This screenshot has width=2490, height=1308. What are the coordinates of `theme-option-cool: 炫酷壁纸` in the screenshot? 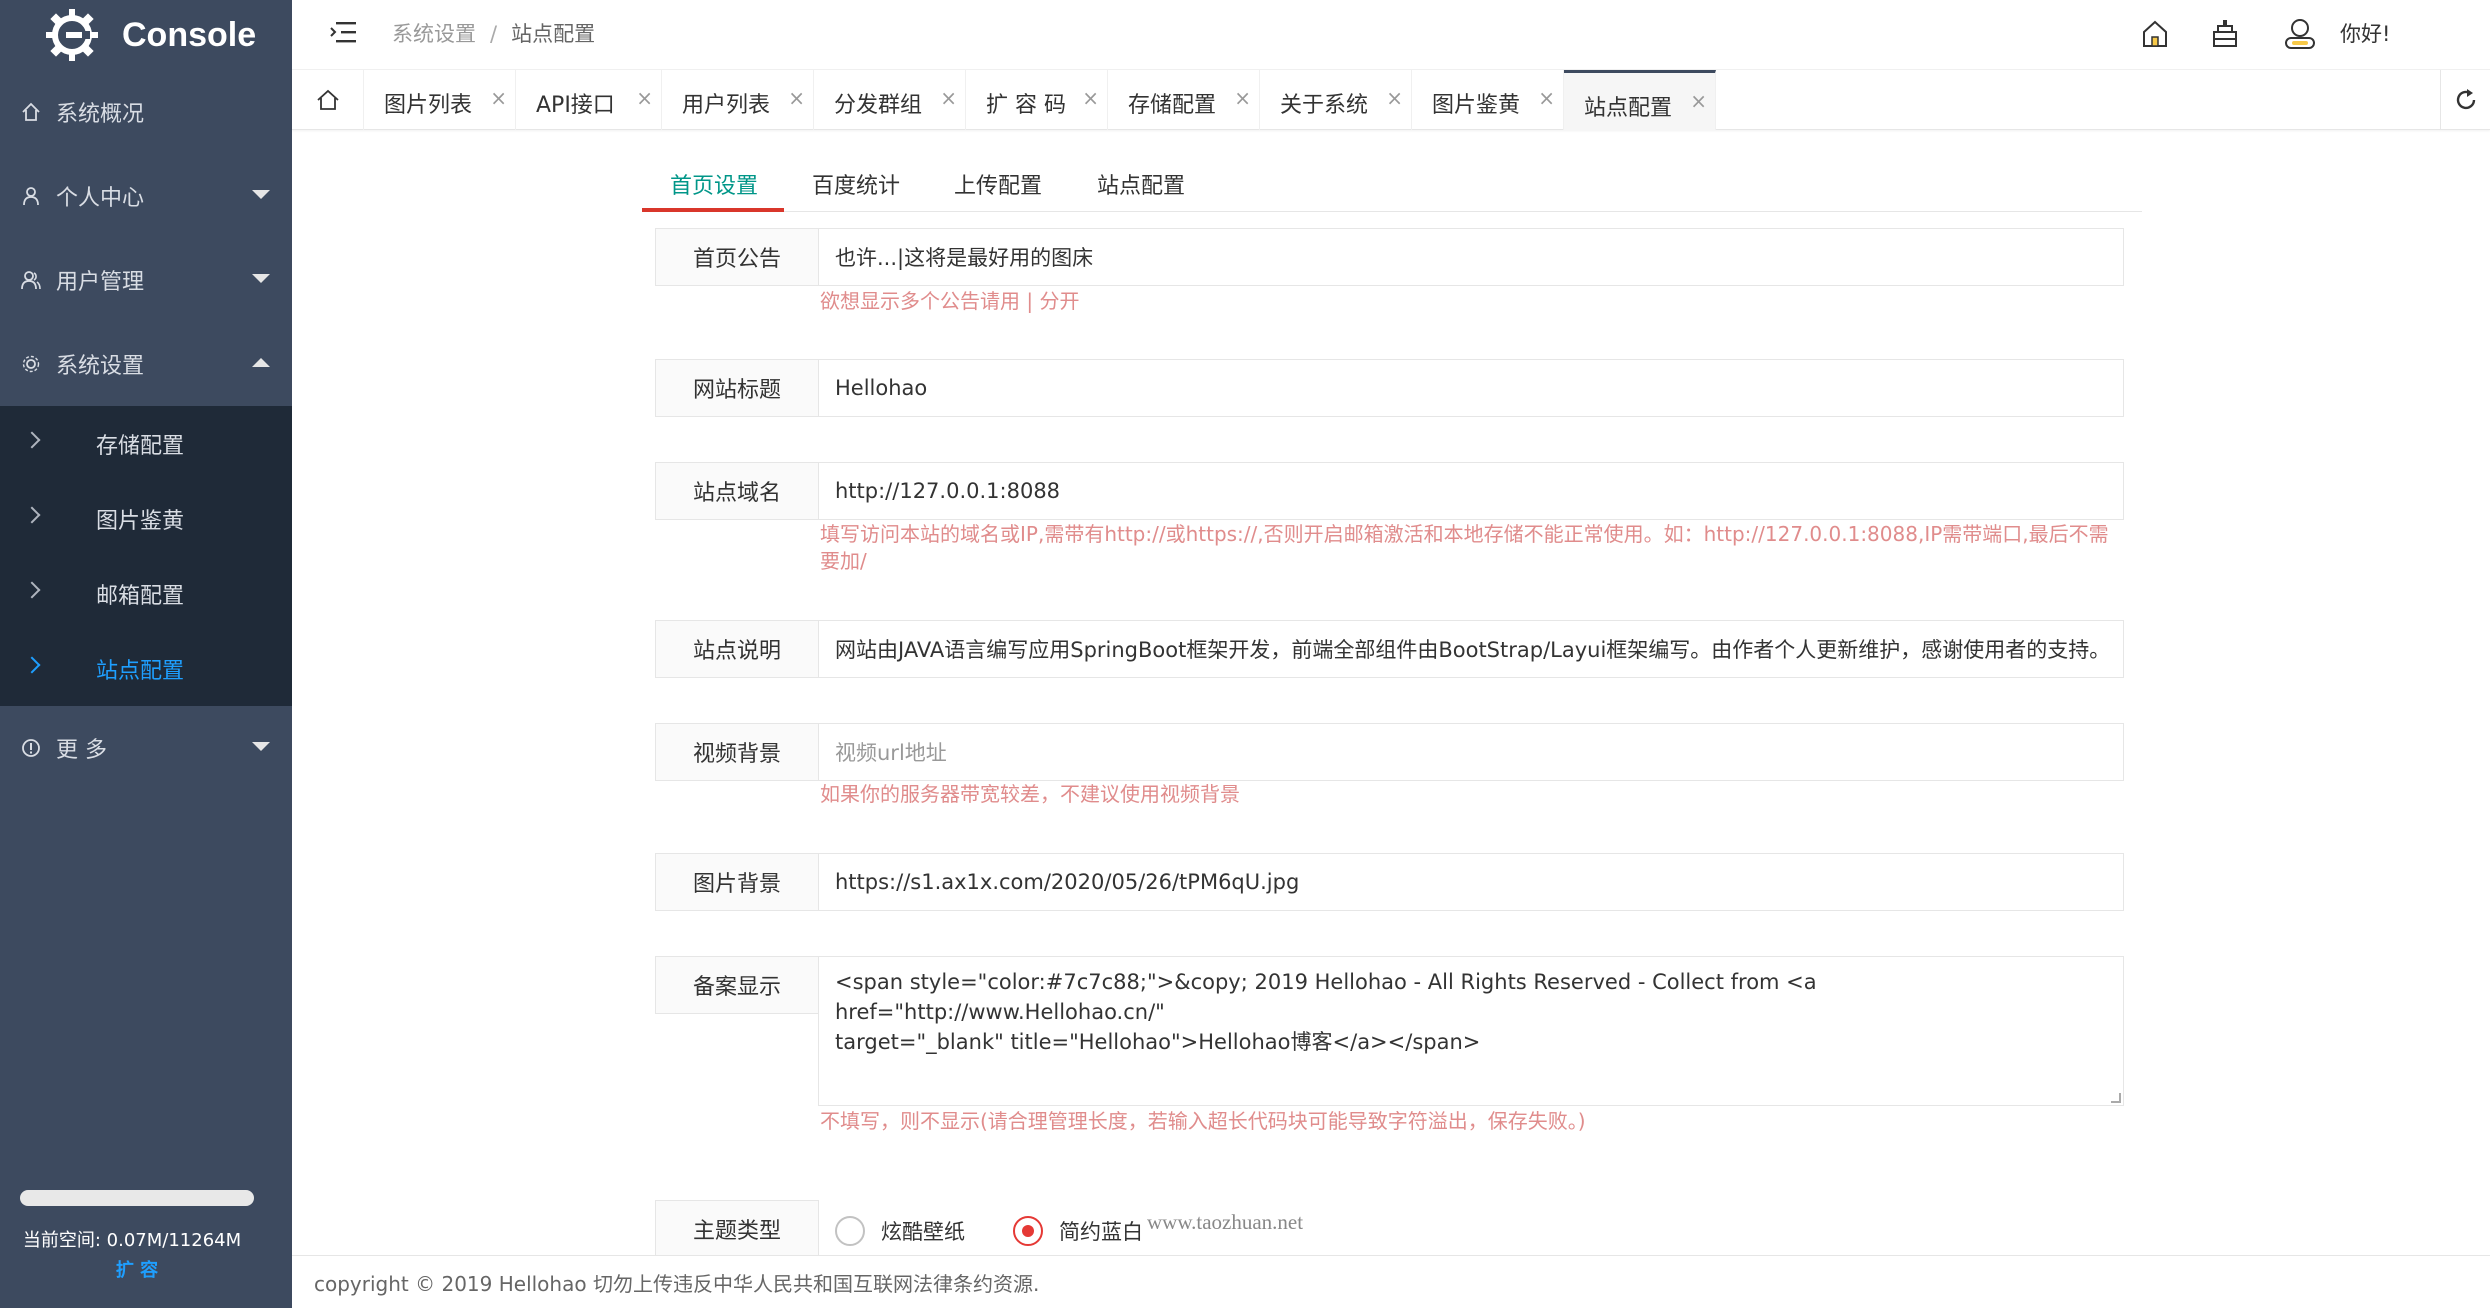 It's located at (900, 1231).